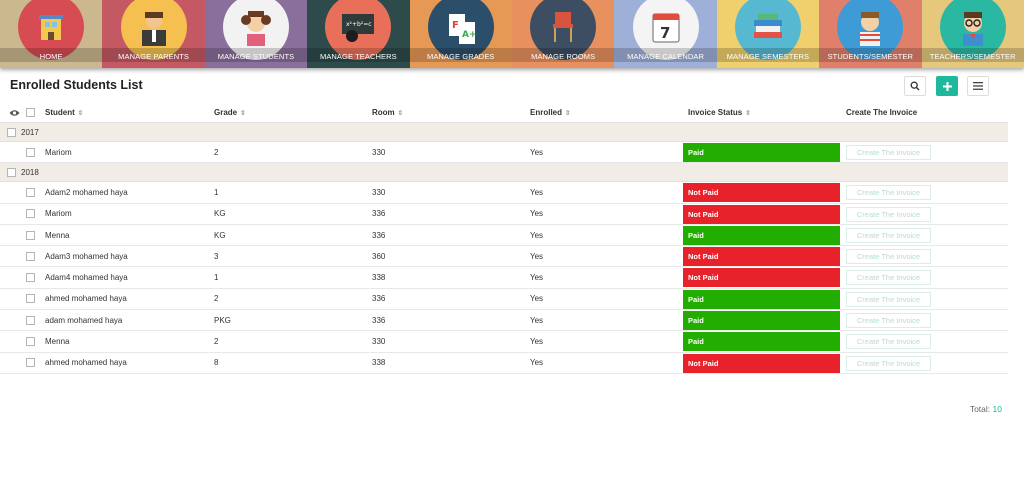 The width and height of the screenshot is (1024, 490). I want to click on page-title: Enrolled Students List, so click(76, 85).